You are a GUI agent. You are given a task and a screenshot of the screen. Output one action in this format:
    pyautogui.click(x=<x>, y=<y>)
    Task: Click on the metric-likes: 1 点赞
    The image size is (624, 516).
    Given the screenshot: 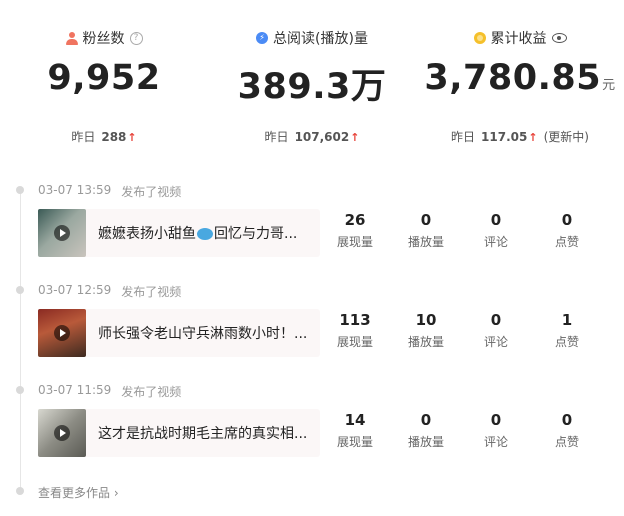 What is the action you would take?
    pyautogui.click(x=566, y=330)
    